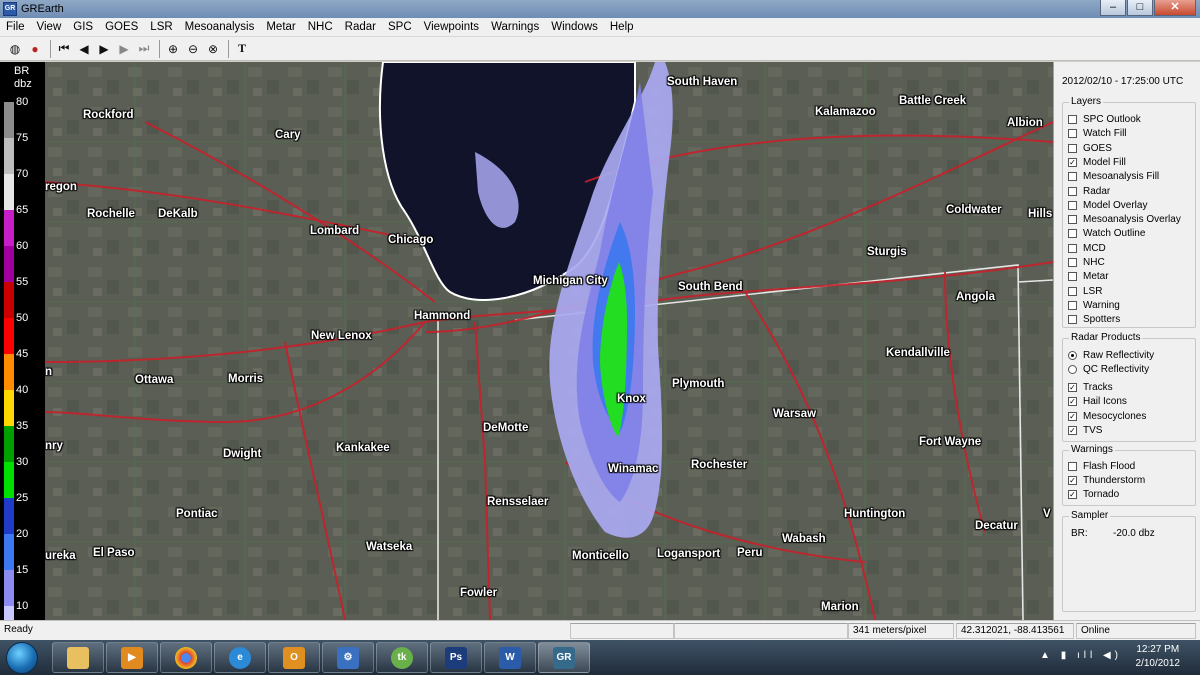 This screenshot has height=675, width=1200. What do you see at coordinates (360, 27) in the screenshot?
I see `menu-radar: Radar` at bounding box center [360, 27].